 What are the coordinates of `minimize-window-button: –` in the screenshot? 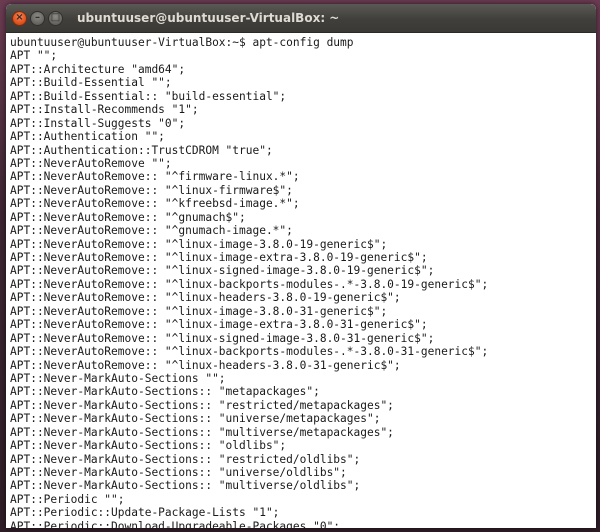 It's located at (37, 18).